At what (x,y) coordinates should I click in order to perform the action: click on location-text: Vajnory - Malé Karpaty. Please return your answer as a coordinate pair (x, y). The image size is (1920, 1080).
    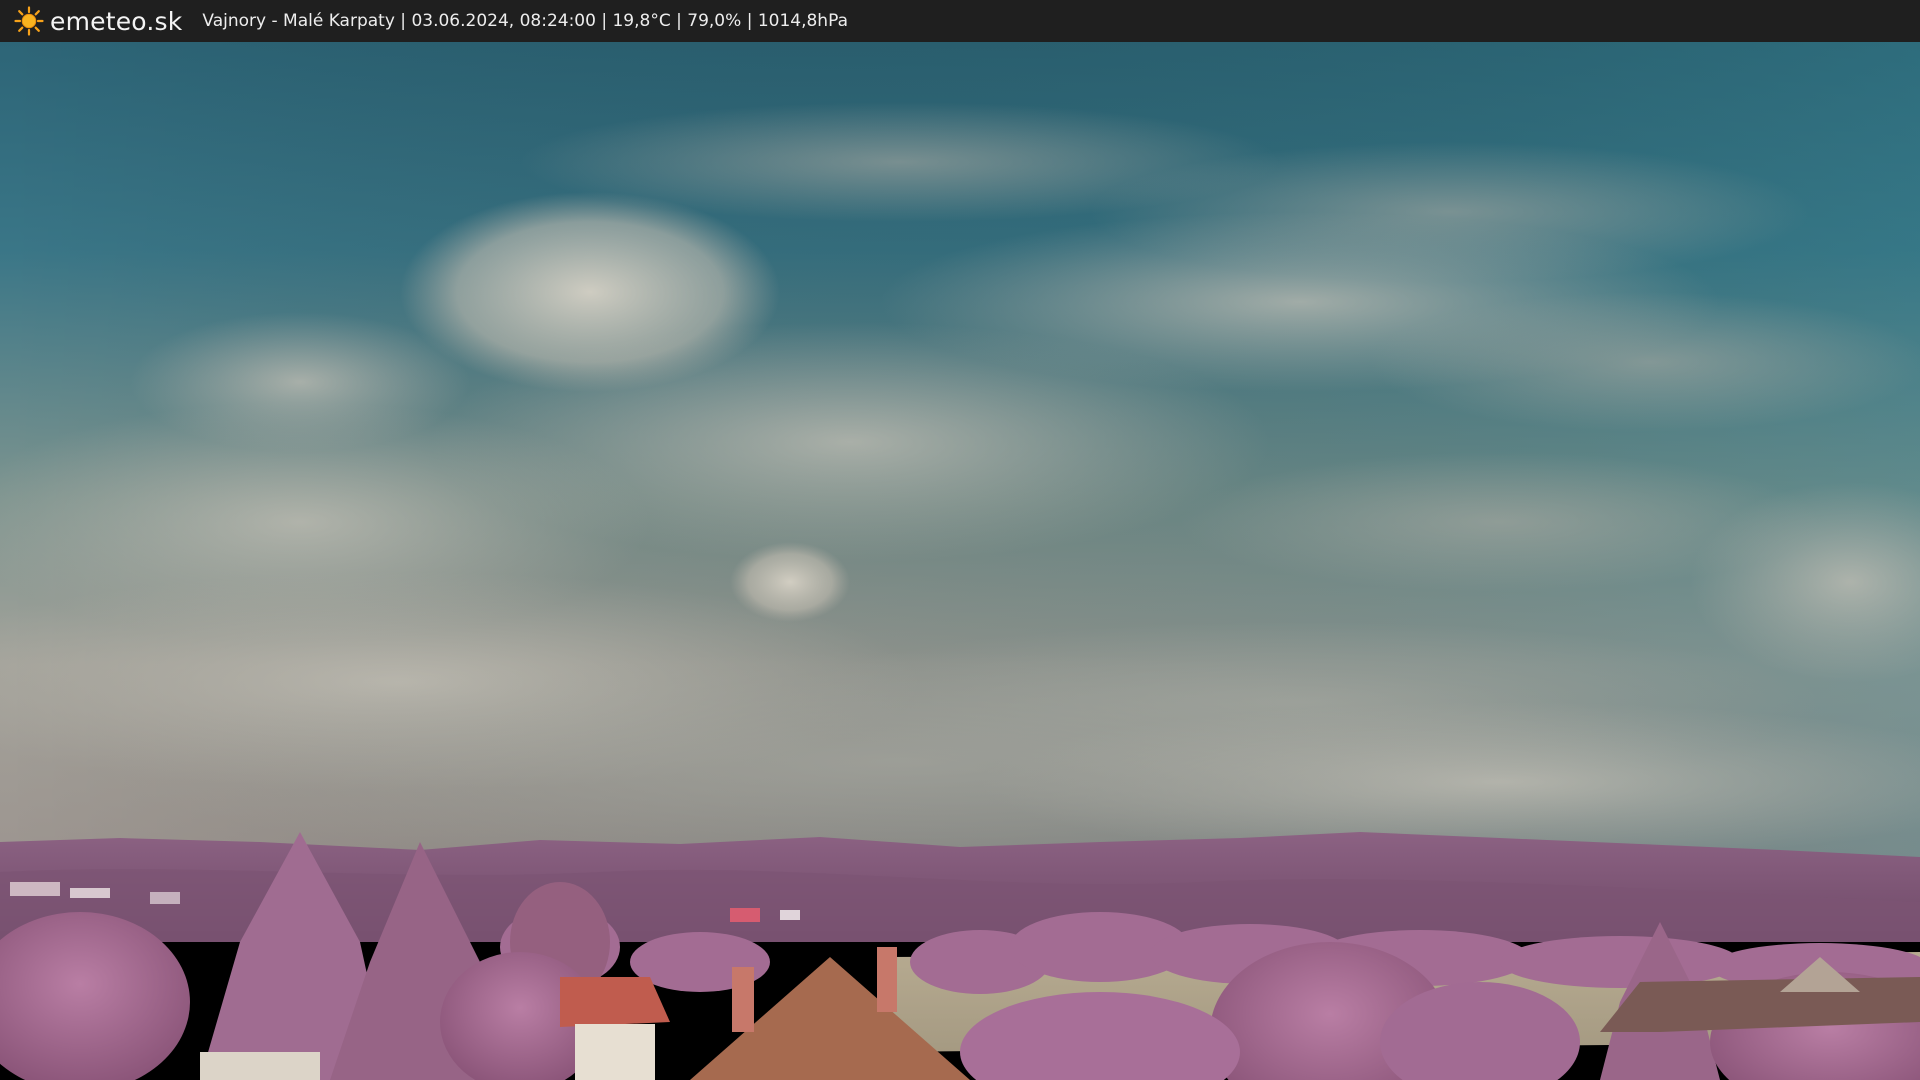
    Looking at the image, I should click on (298, 21).